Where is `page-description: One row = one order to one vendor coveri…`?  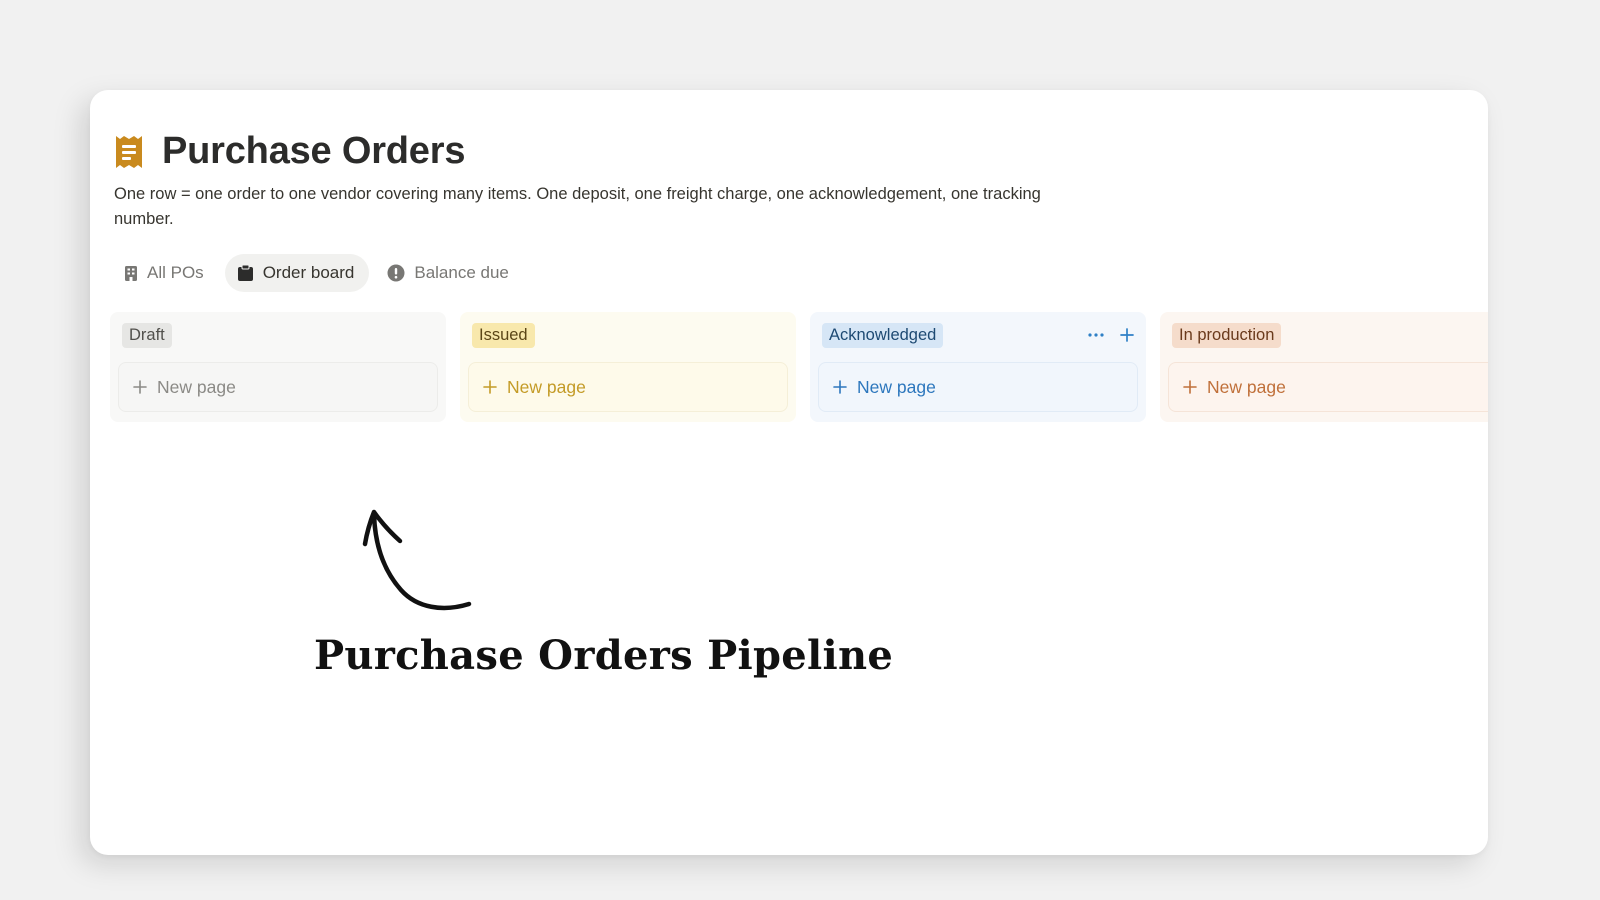 page-description: One row = one order to one vendor coveri… is located at coordinates (577, 206).